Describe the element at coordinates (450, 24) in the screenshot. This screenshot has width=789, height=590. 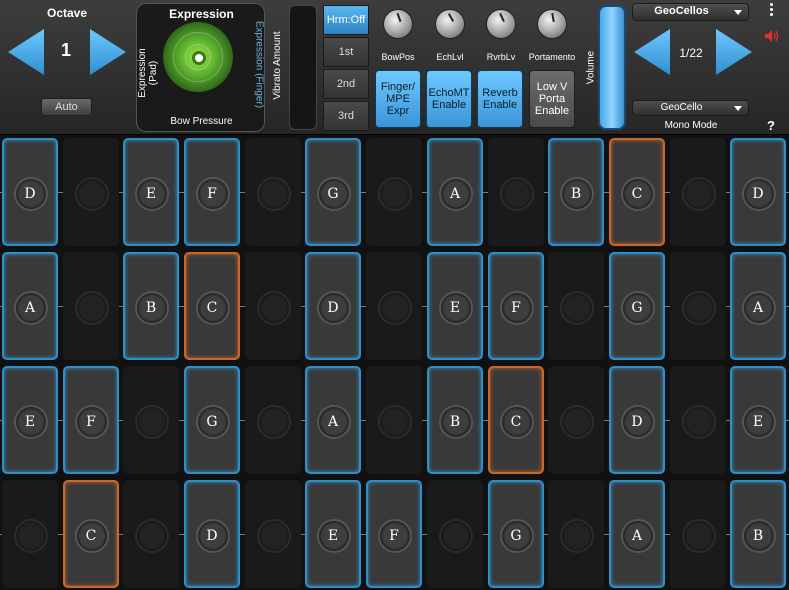
I see `echlvl-knob` at that location.